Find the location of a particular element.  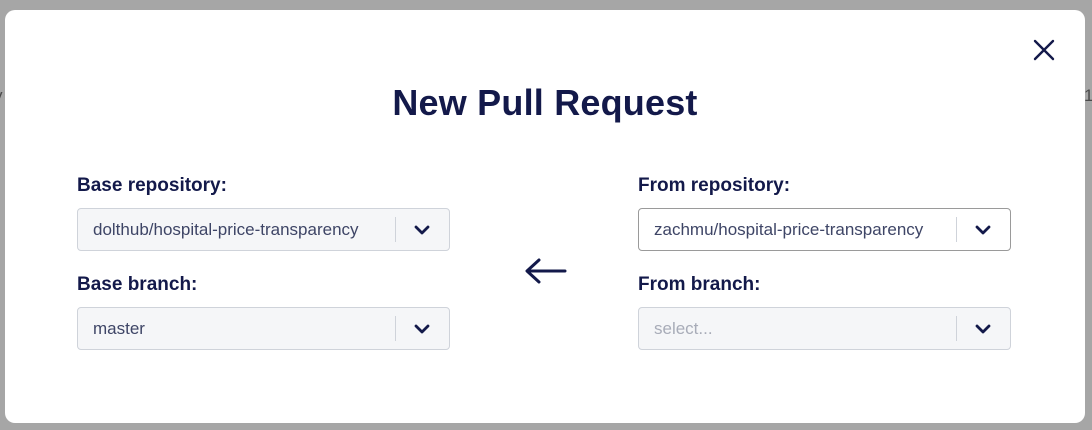

from-branch-label: From branch: is located at coordinates (699, 284).